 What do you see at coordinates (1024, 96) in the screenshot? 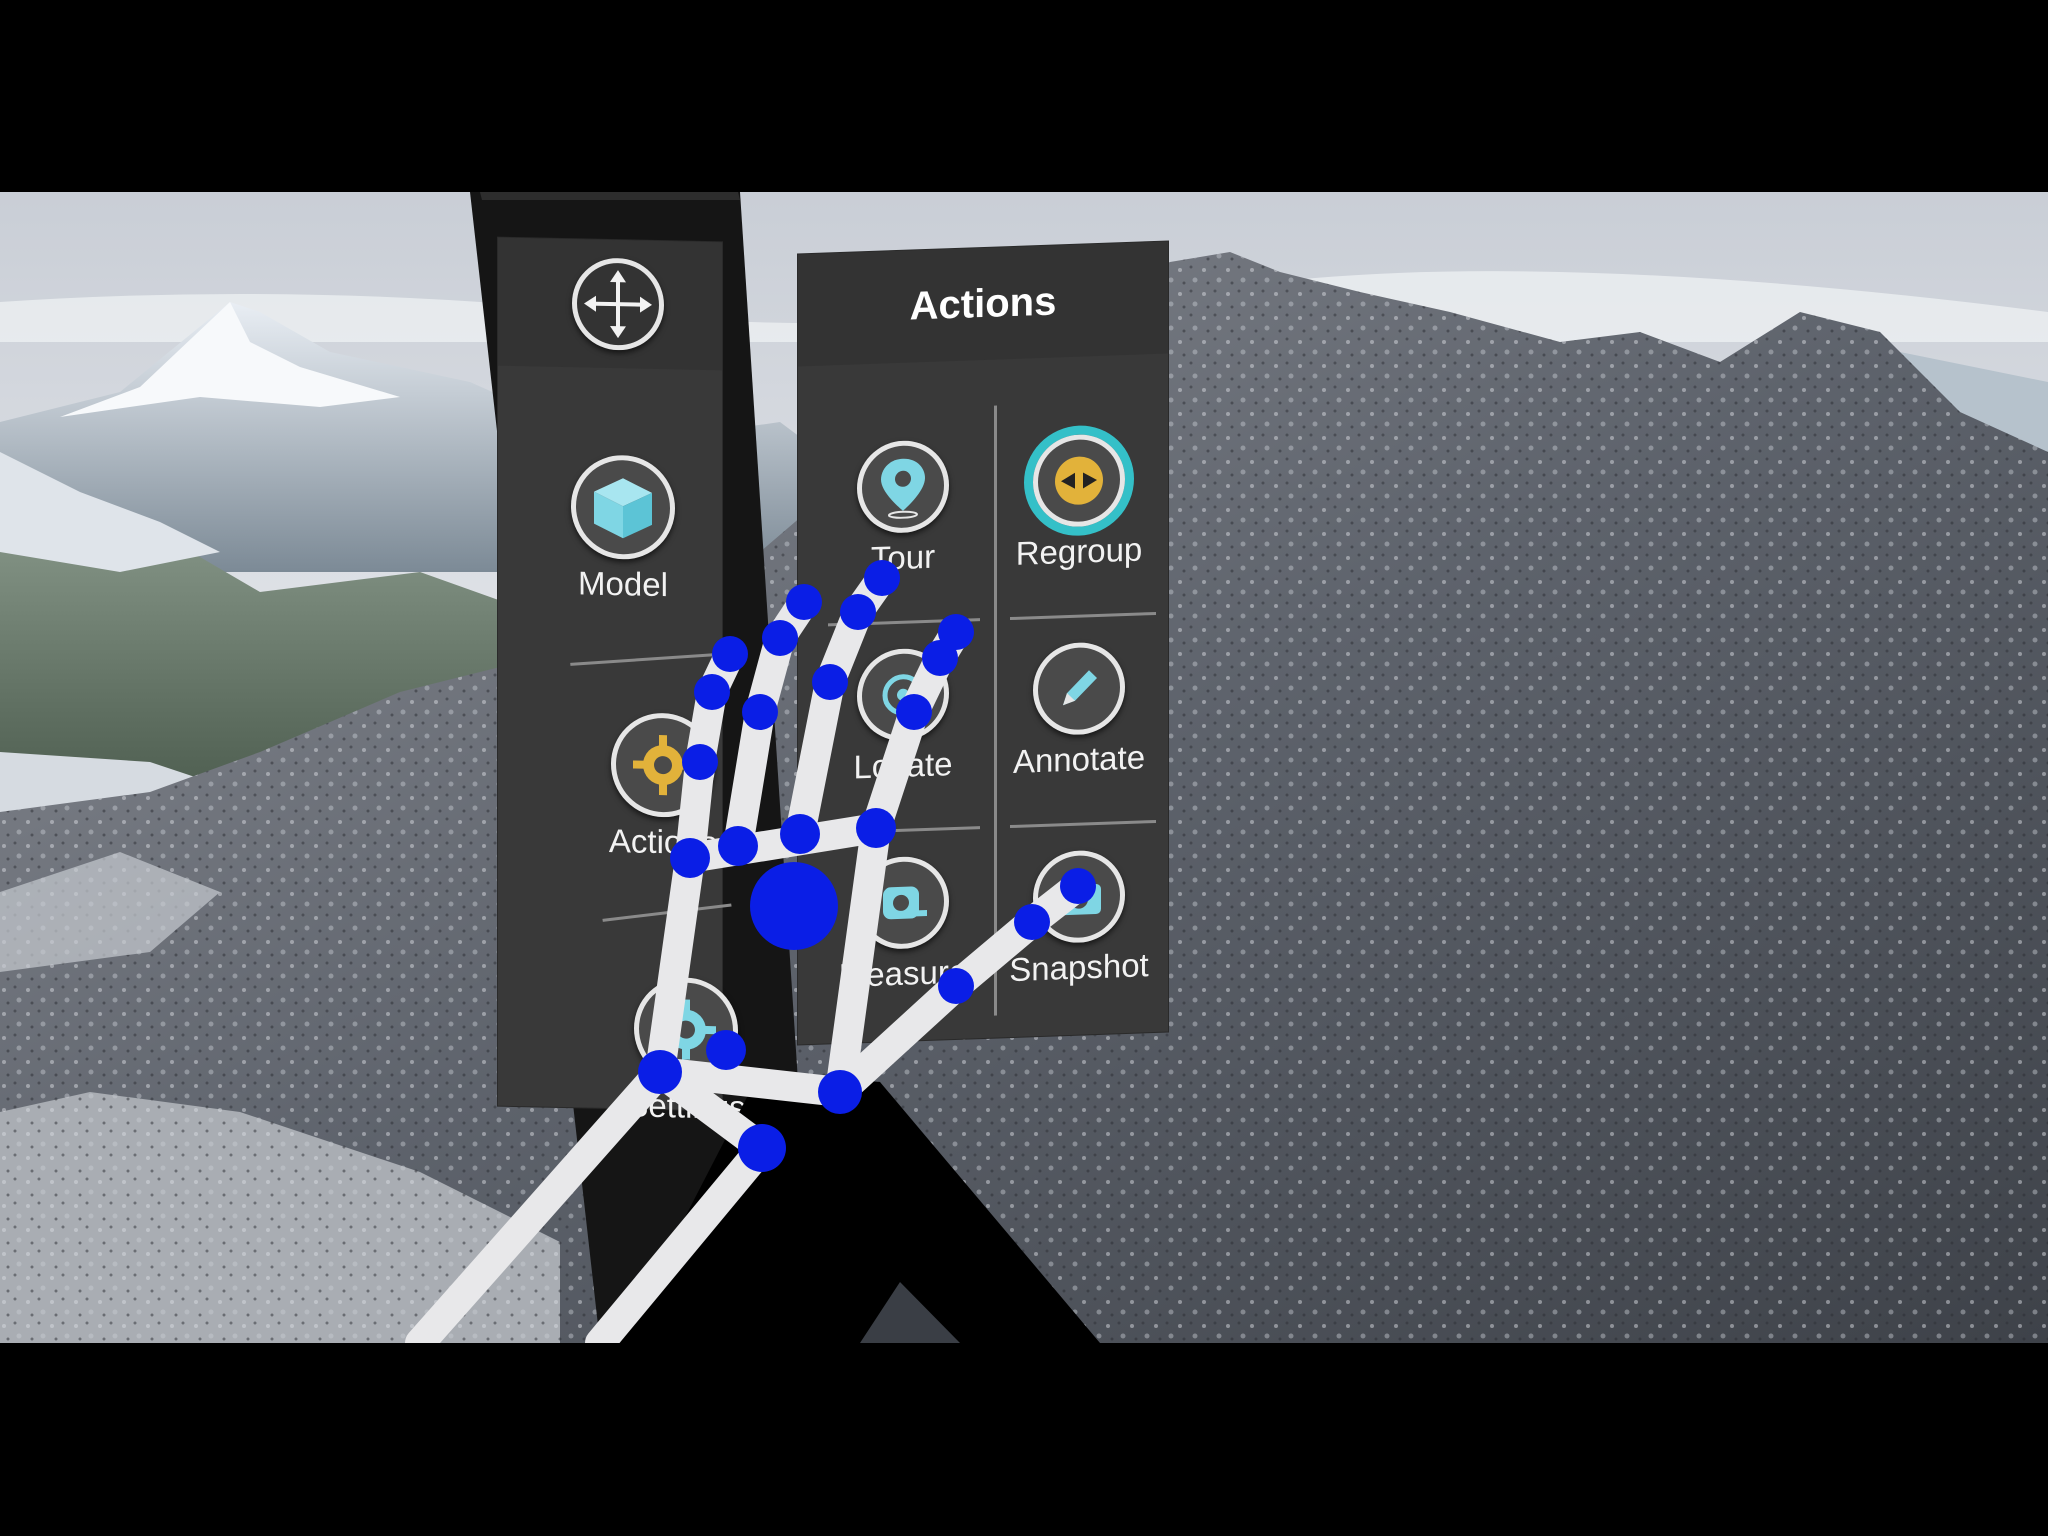
I see `letterbox-top` at bounding box center [1024, 96].